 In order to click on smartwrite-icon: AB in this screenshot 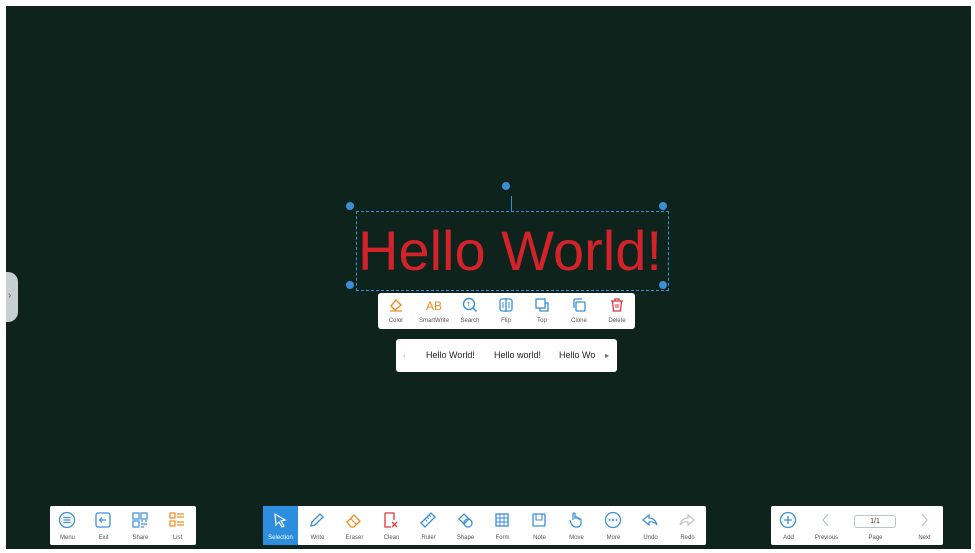, I will do `click(434, 306)`.